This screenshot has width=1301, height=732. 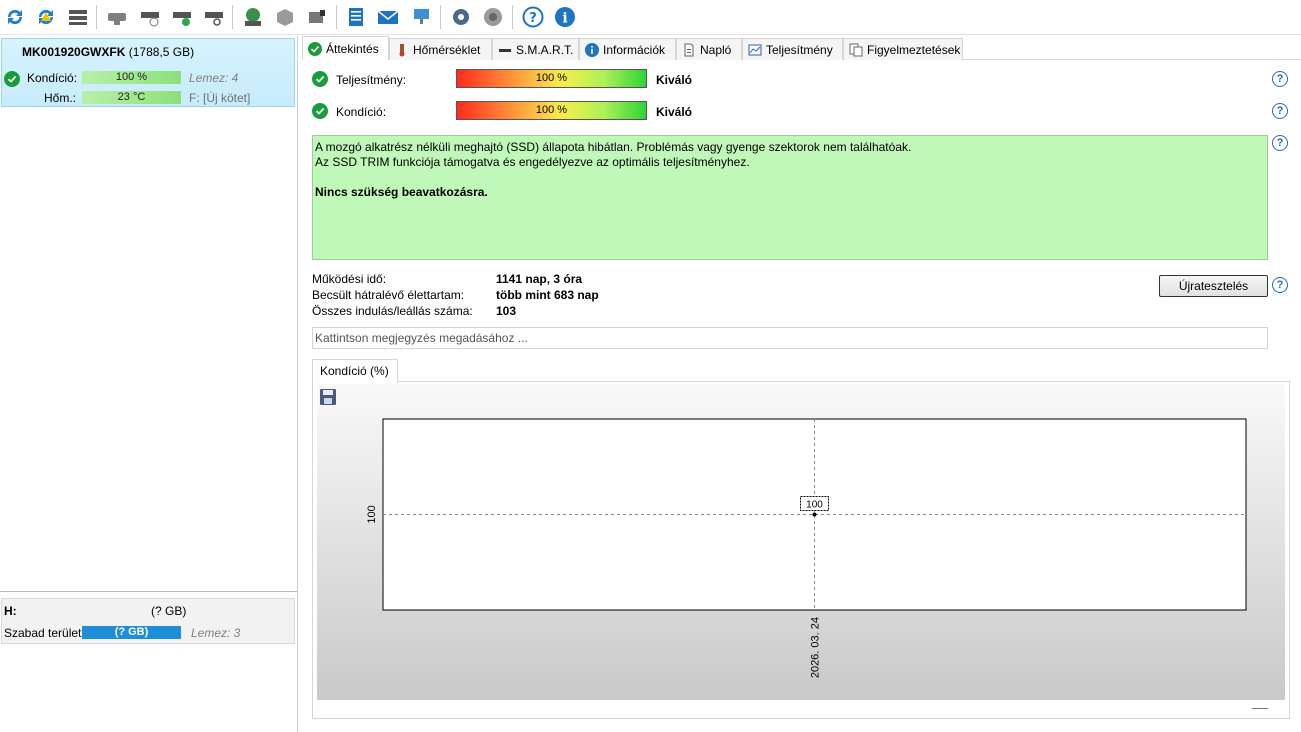 What do you see at coordinates (117, 17) in the screenshot?
I see `disk-gray-icon` at bounding box center [117, 17].